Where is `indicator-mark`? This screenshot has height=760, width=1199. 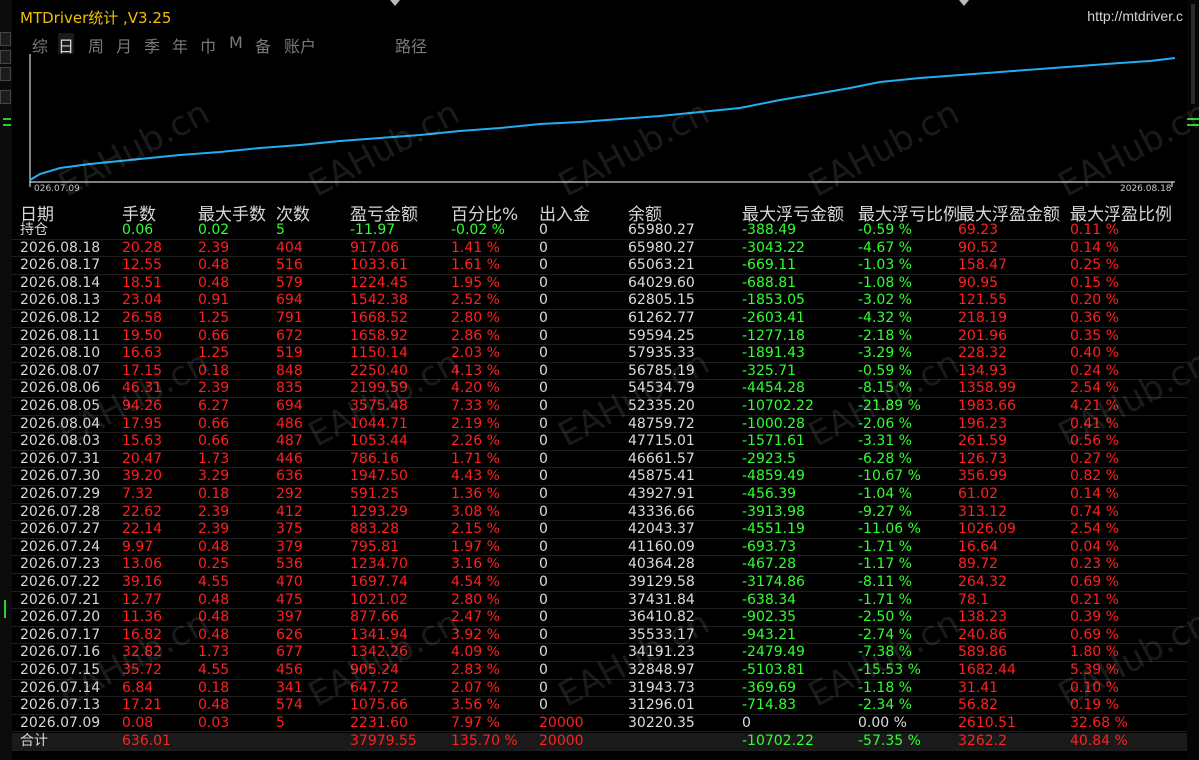
indicator-mark is located at coordinates (7, 125).